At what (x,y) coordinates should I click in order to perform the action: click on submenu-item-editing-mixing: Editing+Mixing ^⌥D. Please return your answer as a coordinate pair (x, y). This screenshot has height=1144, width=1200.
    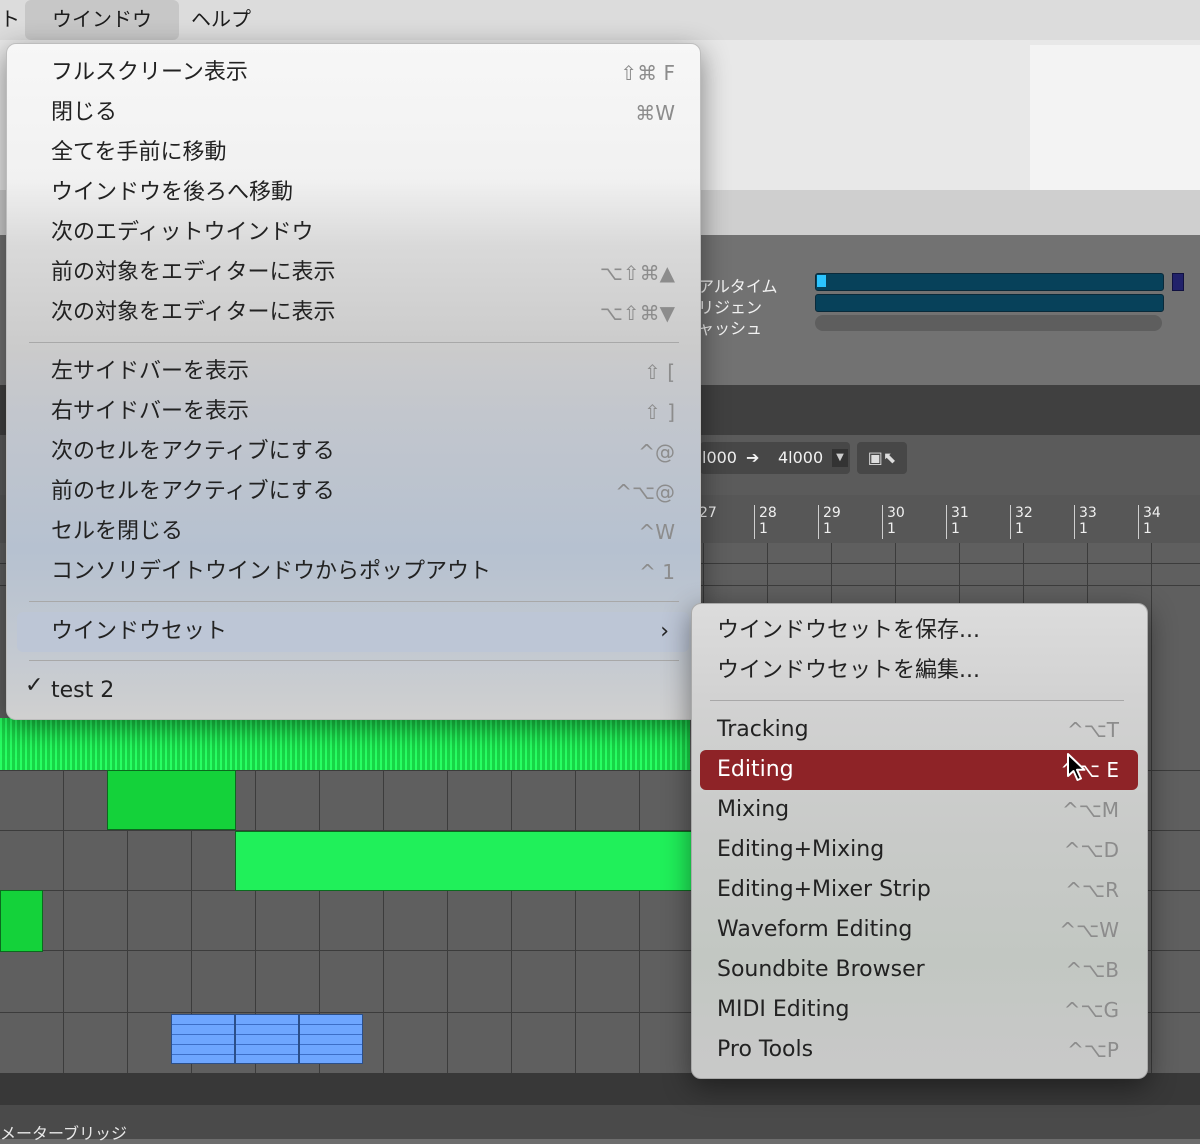
    Looking at the image, I should click on (927, 850).